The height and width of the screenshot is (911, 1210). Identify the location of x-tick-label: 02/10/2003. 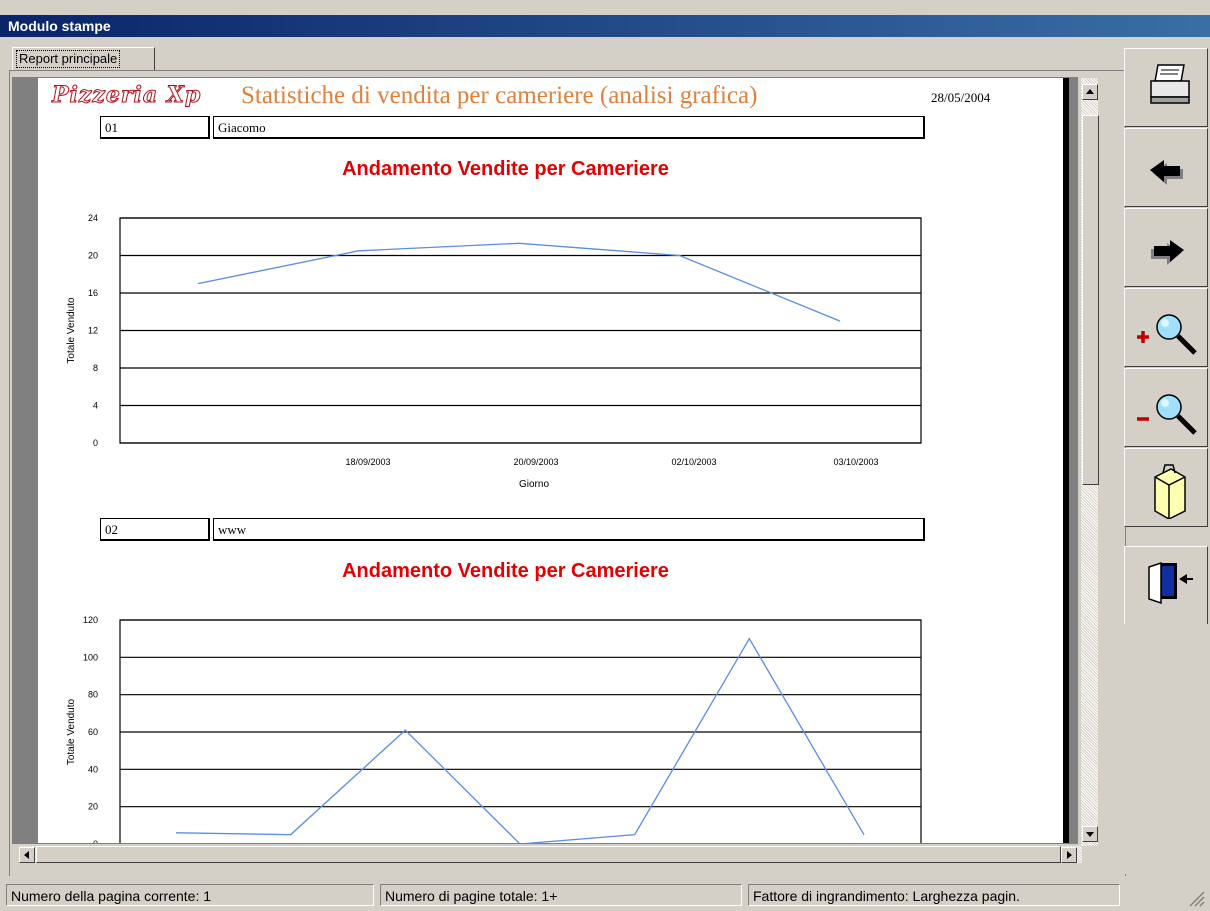
(693, 462).